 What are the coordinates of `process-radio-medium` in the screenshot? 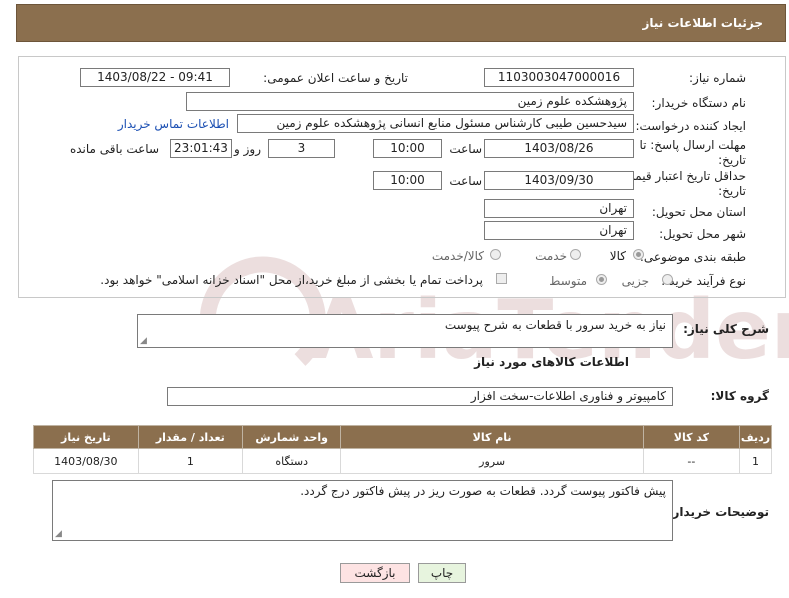 It's located at (601, 279).